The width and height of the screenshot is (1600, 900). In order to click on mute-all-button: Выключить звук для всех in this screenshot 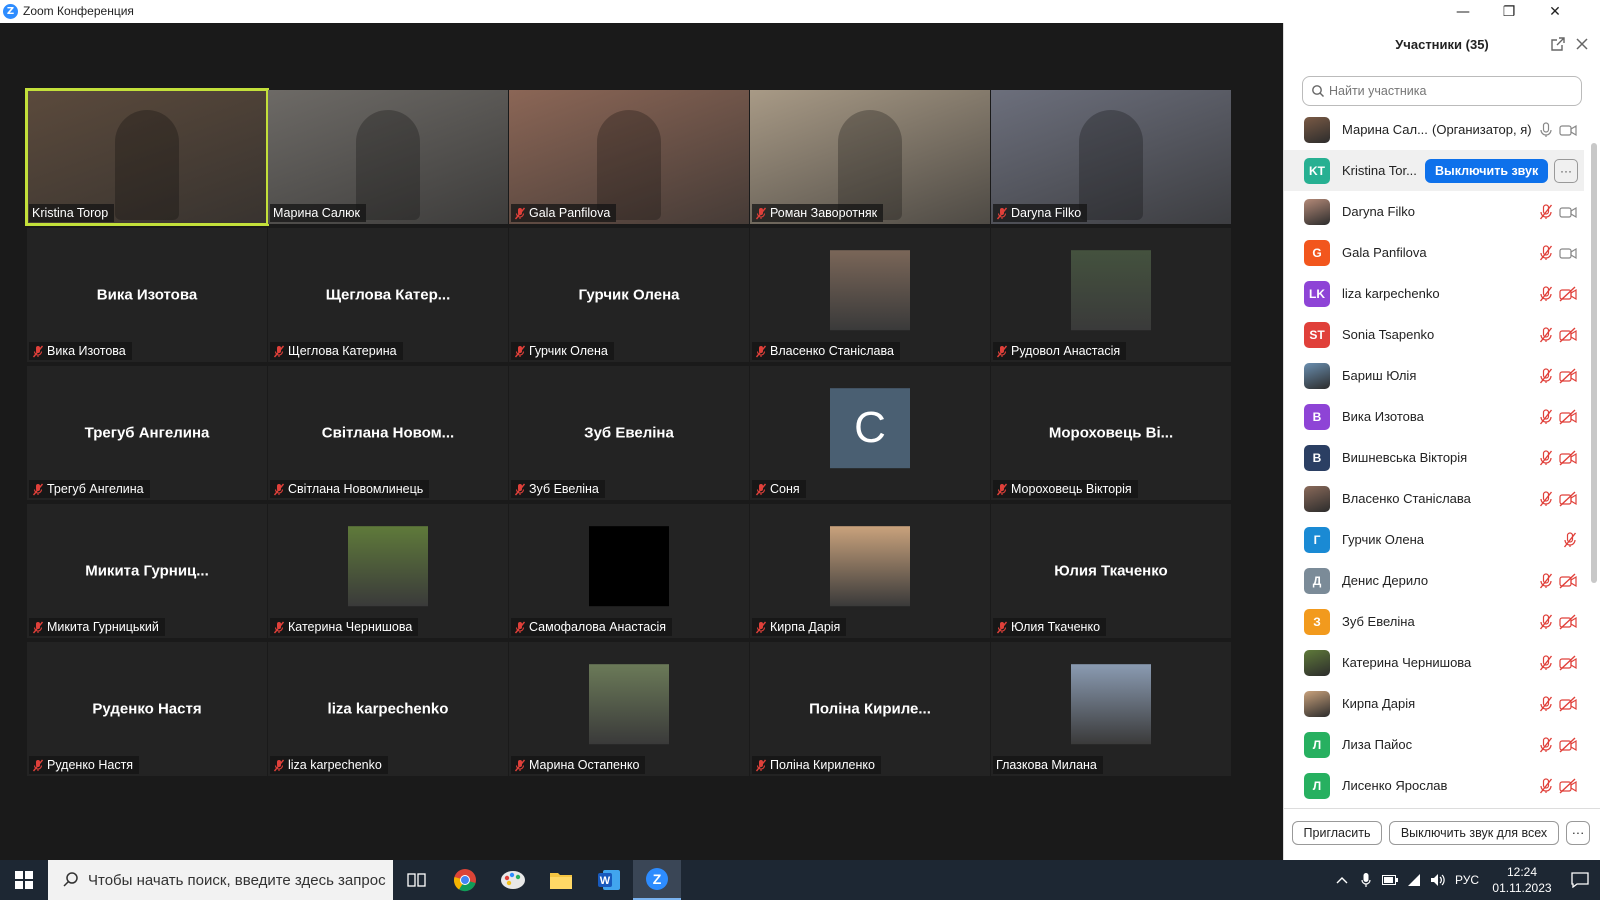, I will do `click(1474, 833)`.